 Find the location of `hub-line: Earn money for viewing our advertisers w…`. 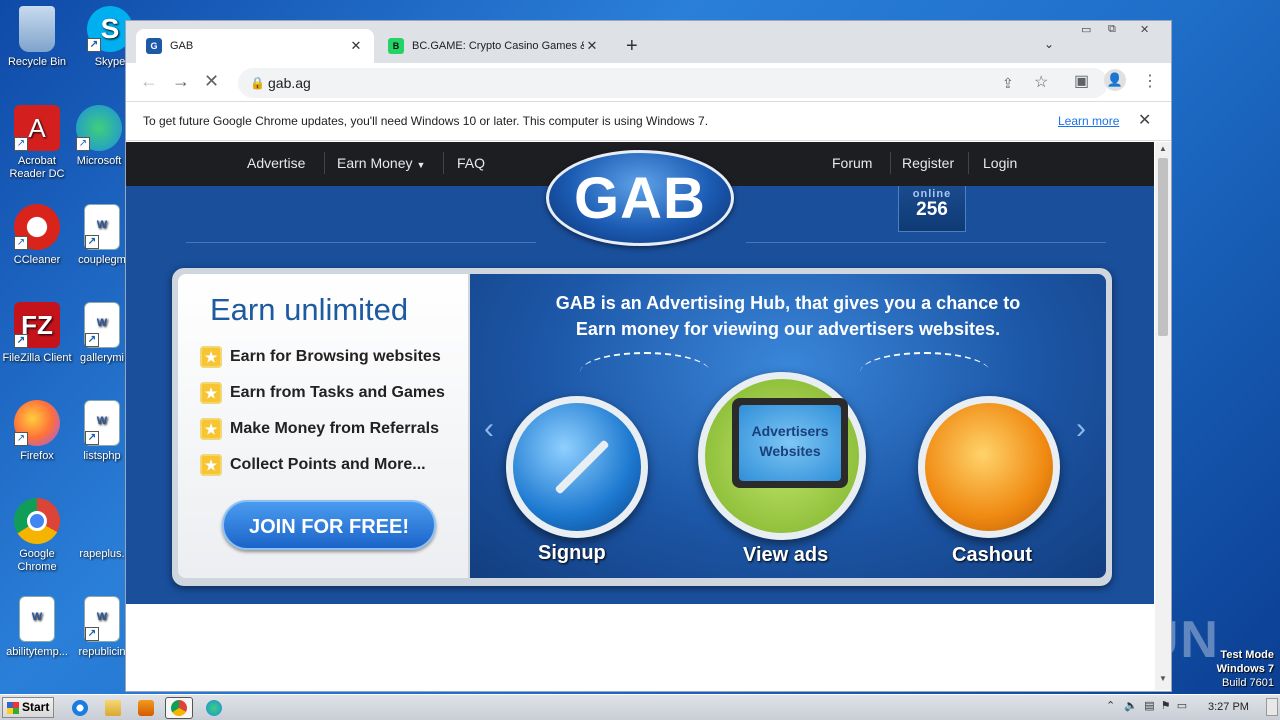

hub-line: Earn money for viewing our advertisers w… is located at coordinates (788, 329).